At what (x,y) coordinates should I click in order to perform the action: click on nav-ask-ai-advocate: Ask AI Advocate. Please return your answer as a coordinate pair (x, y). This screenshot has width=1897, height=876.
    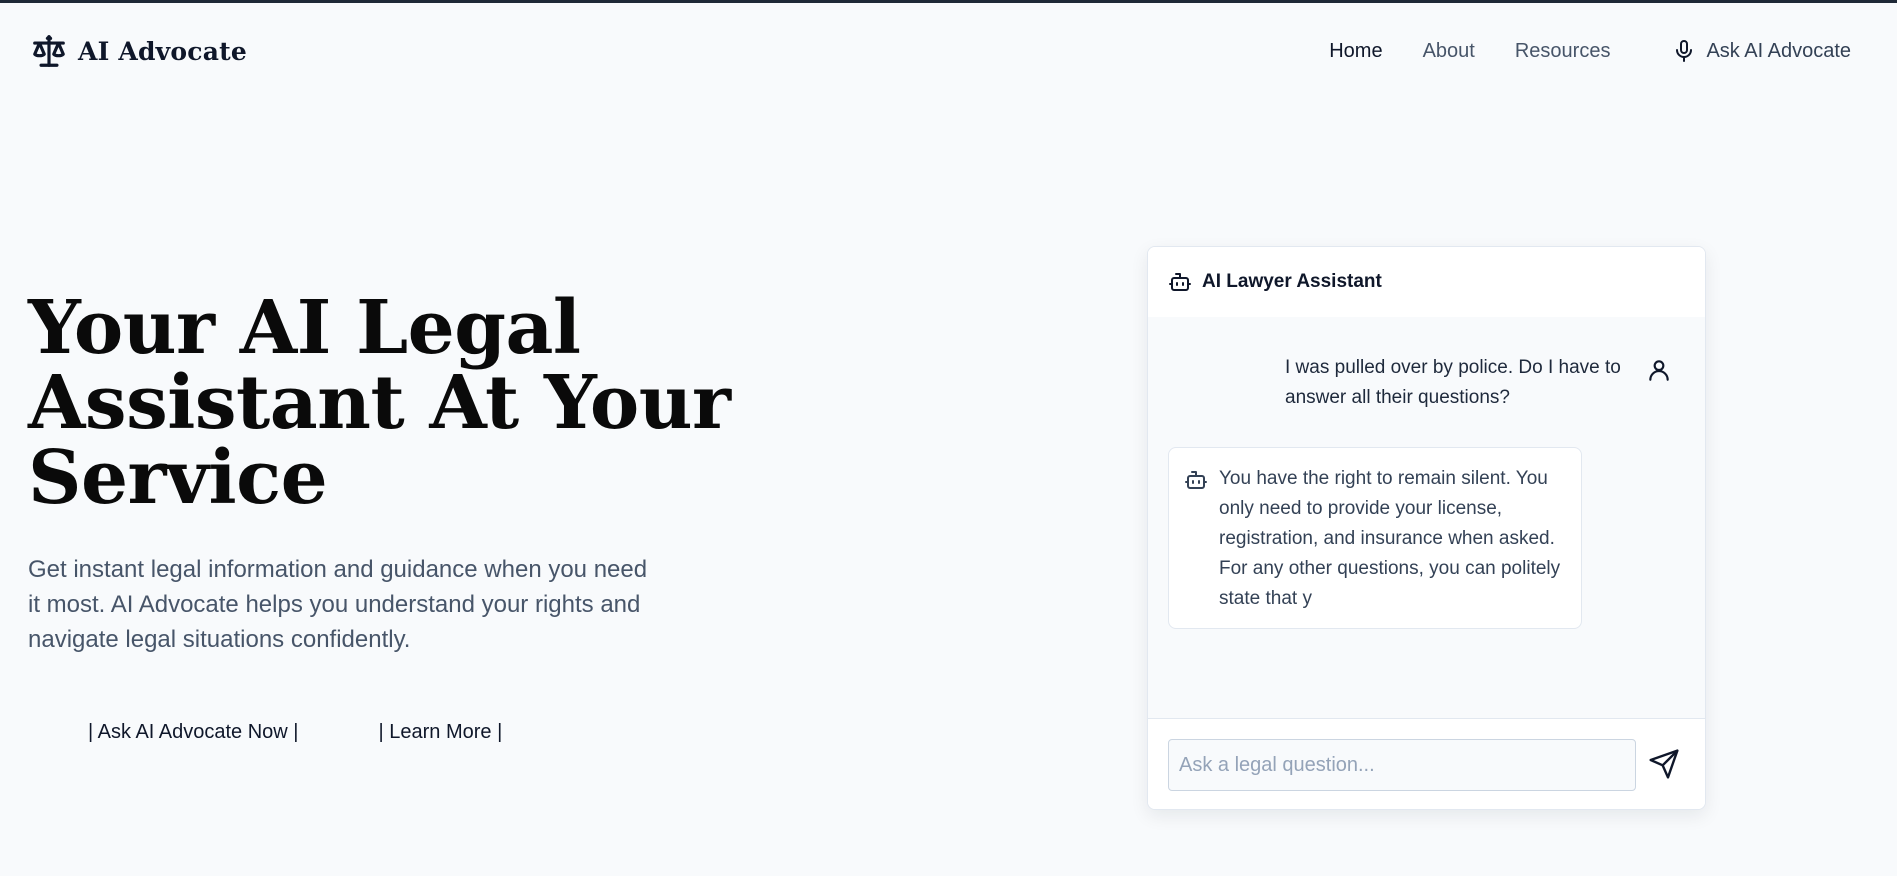
    Looking at the image, I should click on (1761, 51).